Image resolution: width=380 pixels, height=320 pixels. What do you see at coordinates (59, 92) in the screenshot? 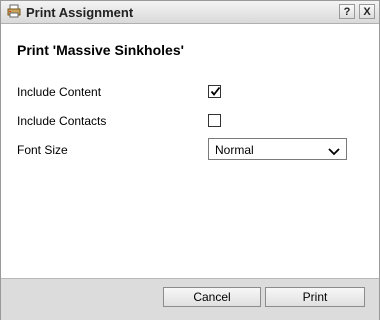
I see `include-content-label: Include Content` at bounding box center [59, 92].